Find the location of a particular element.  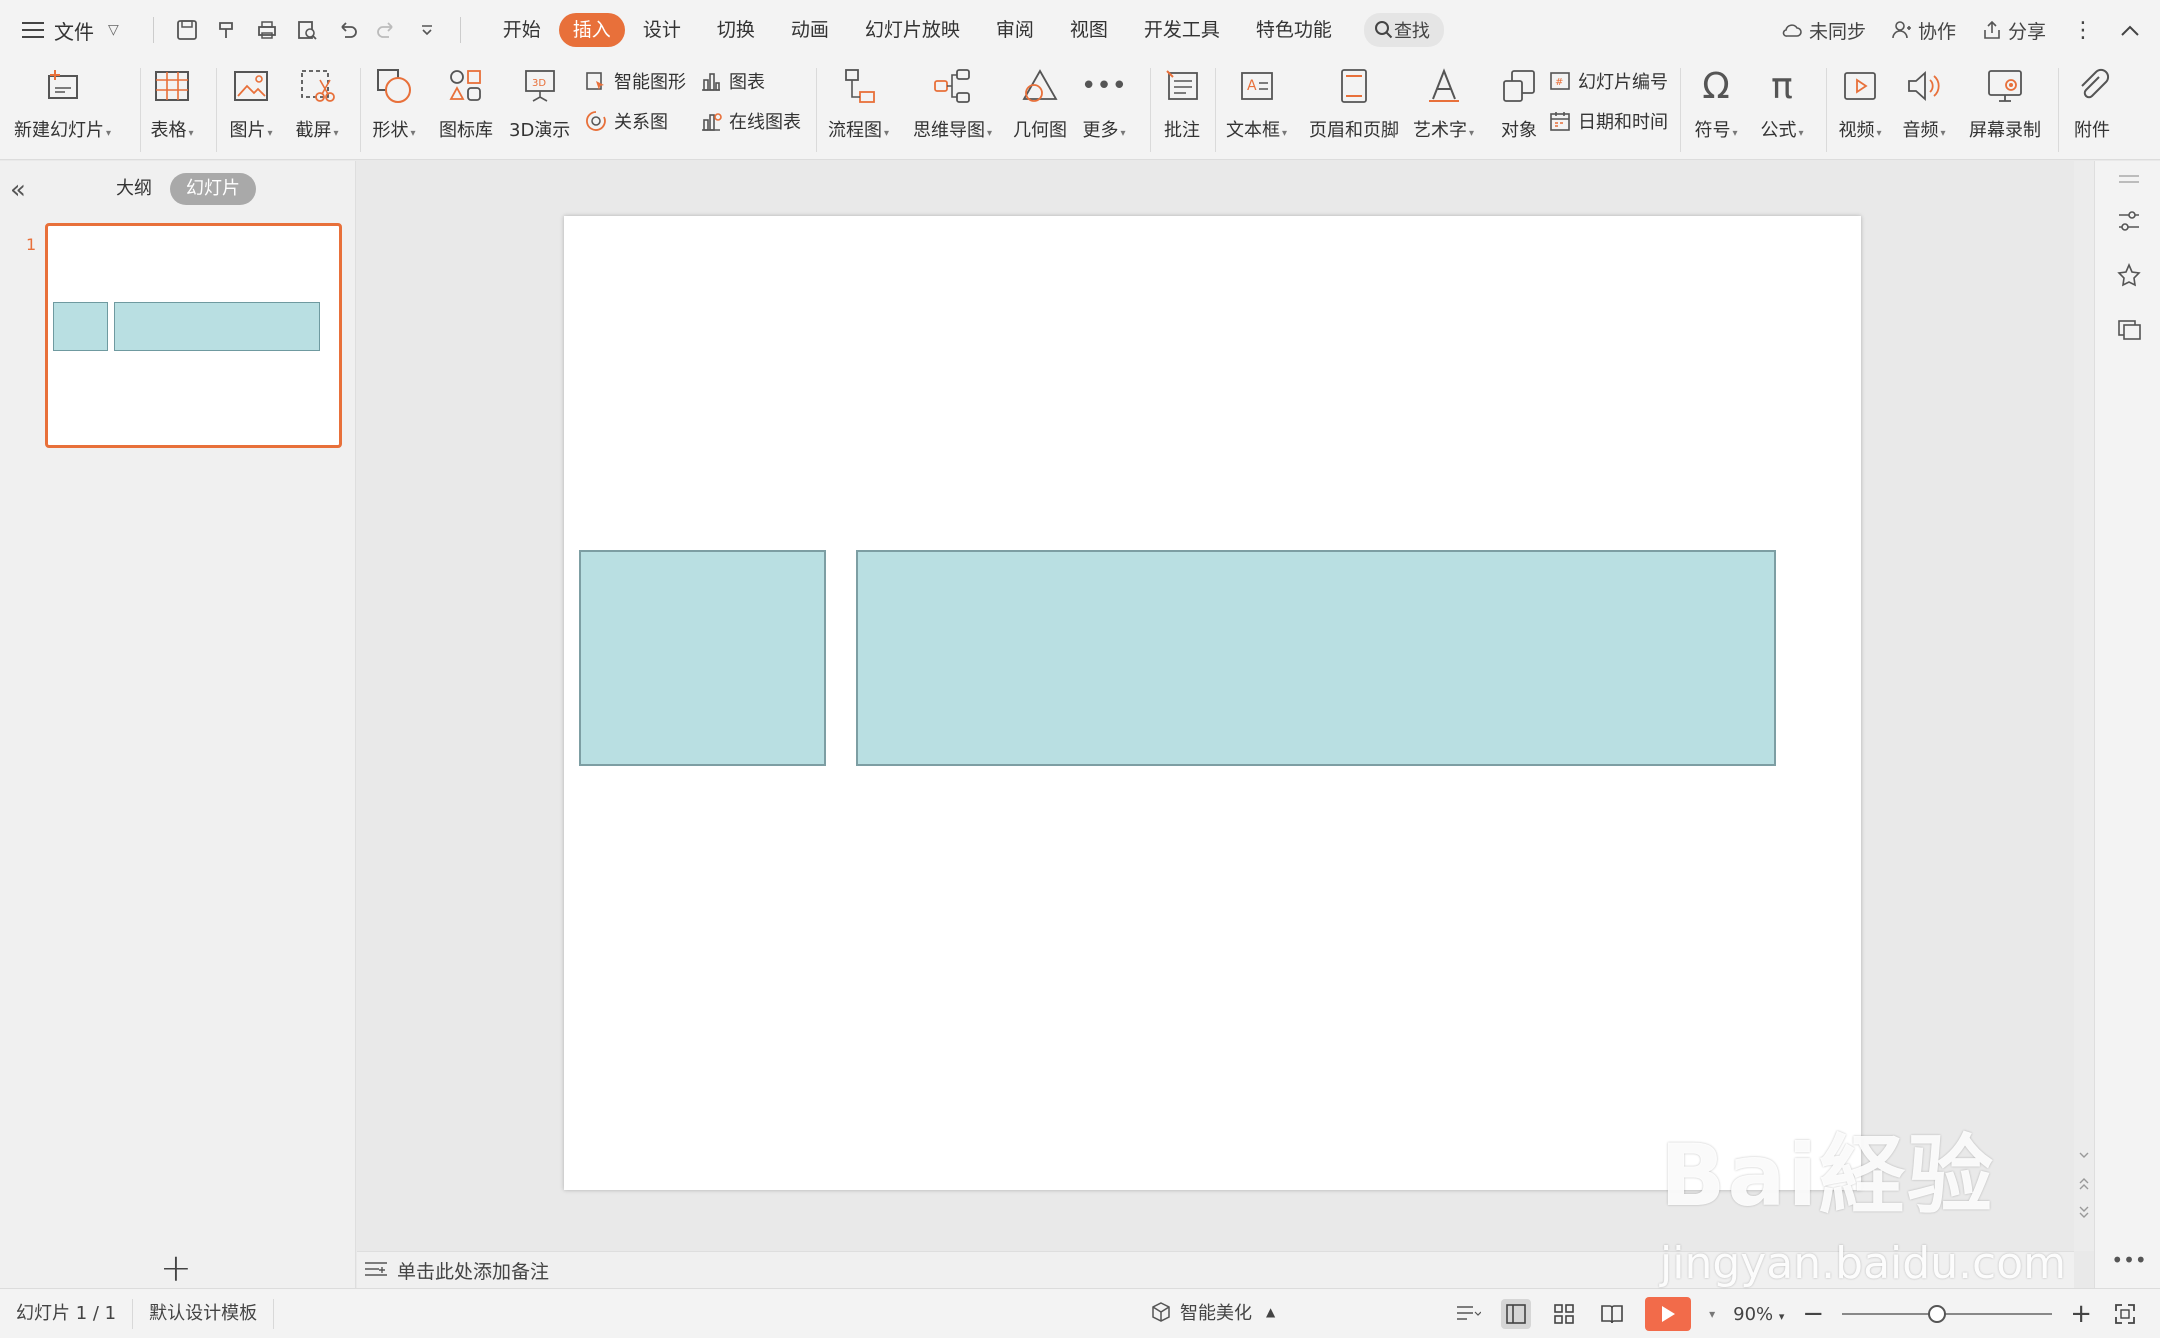

table-button: 表格 ▾ is located at coordinates (172, 110).